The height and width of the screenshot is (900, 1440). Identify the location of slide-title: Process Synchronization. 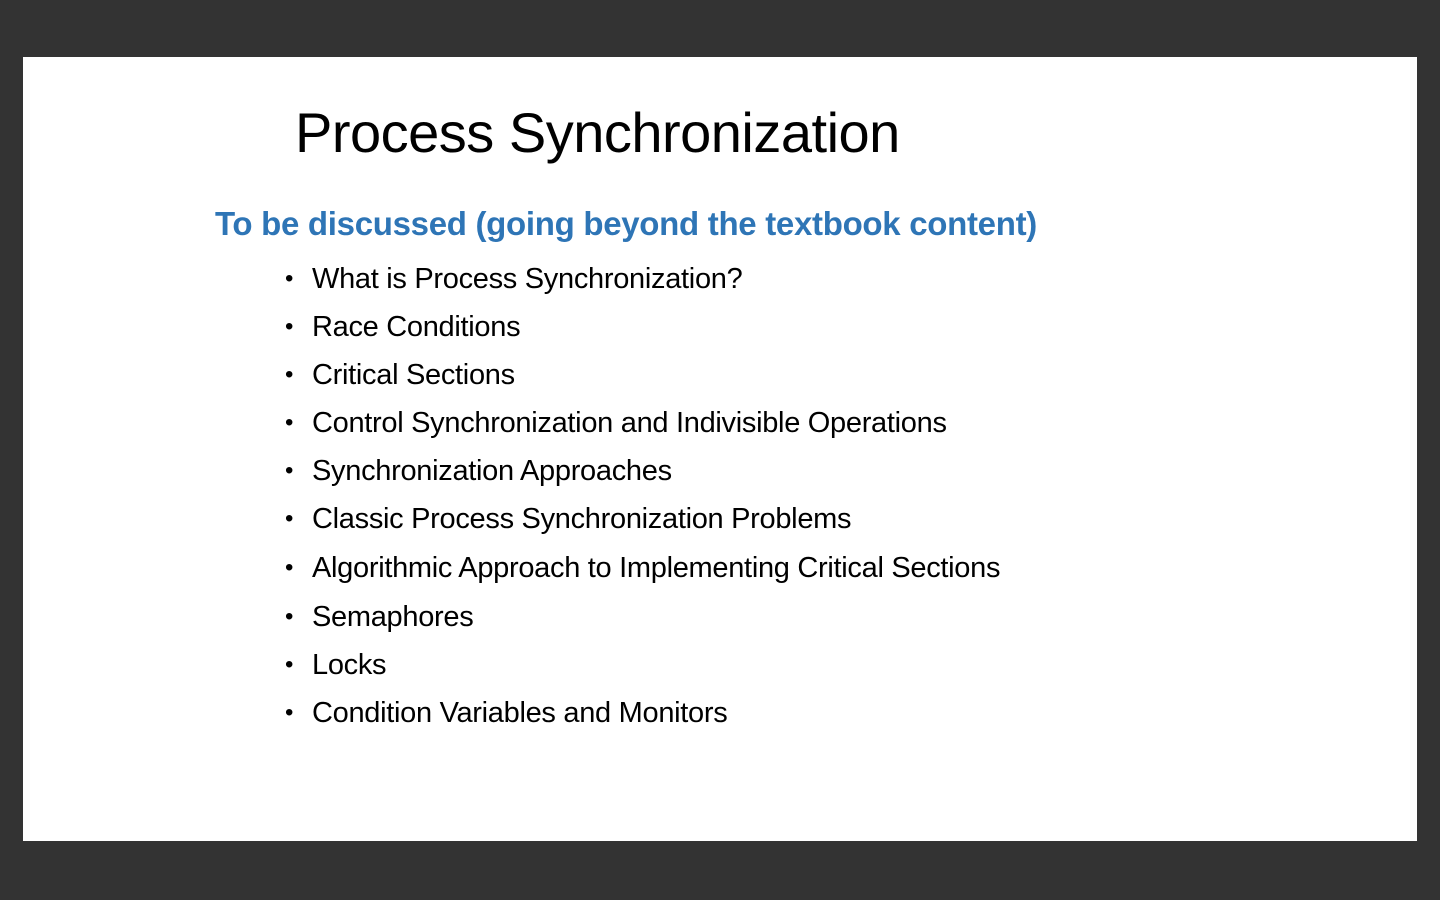
(597, 132).